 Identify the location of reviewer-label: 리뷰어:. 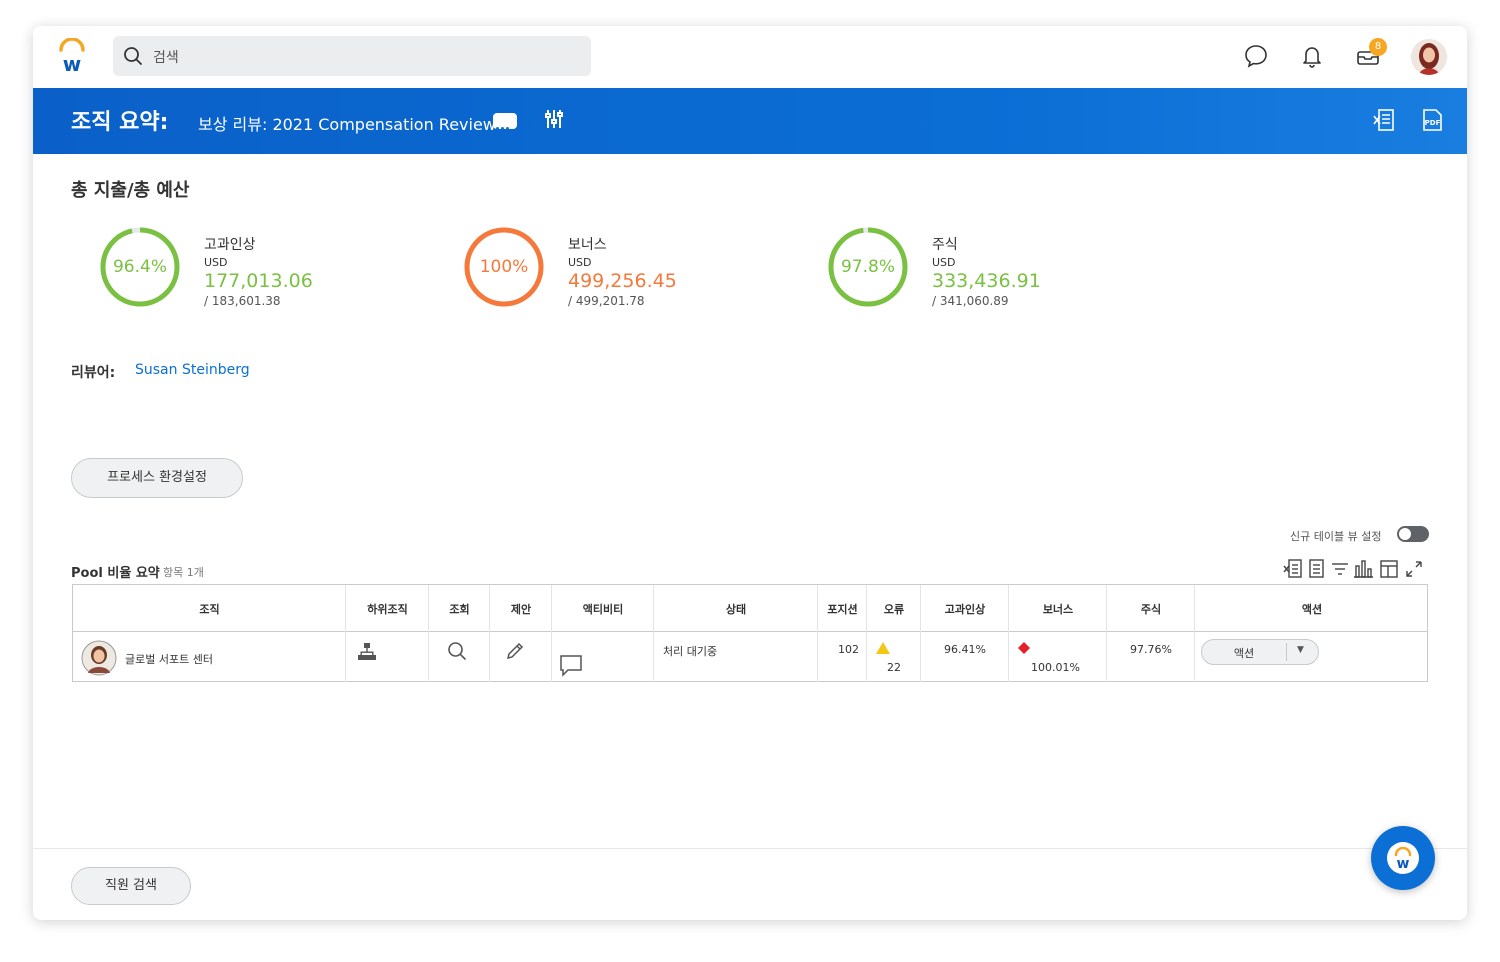
(93, 373).